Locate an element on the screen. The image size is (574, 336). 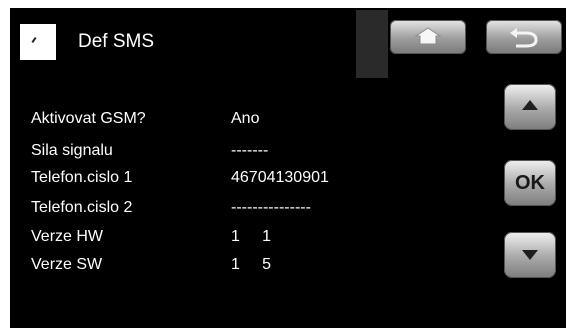
back-button is located at coordinates (524, 37).